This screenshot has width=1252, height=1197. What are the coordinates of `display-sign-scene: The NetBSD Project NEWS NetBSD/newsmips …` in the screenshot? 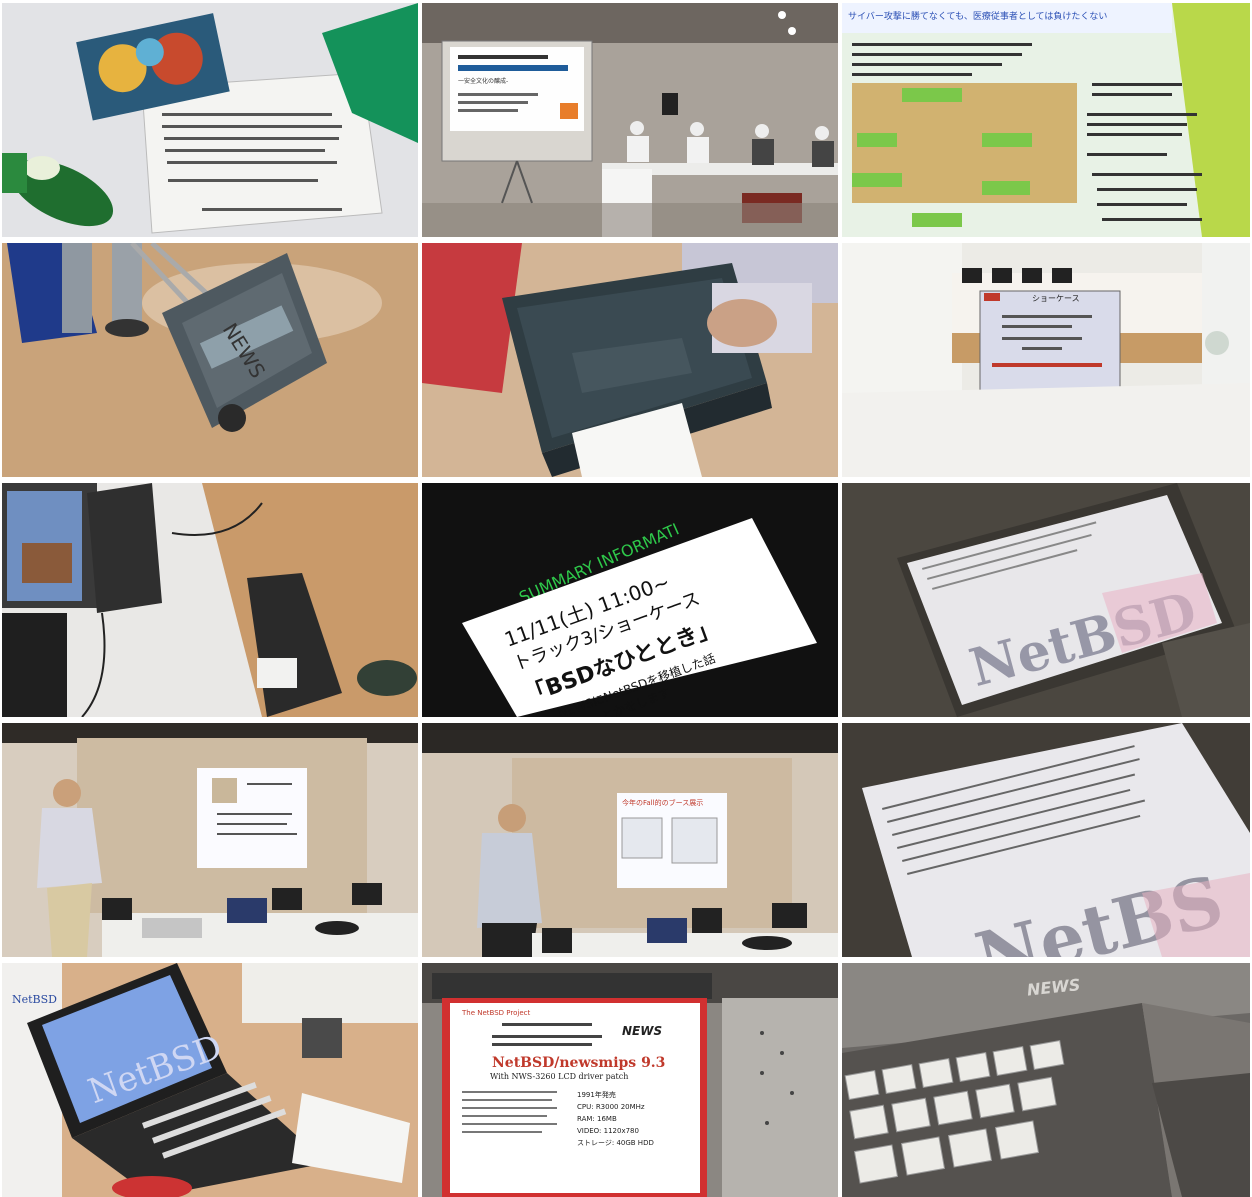 It's located at (630, 1080).